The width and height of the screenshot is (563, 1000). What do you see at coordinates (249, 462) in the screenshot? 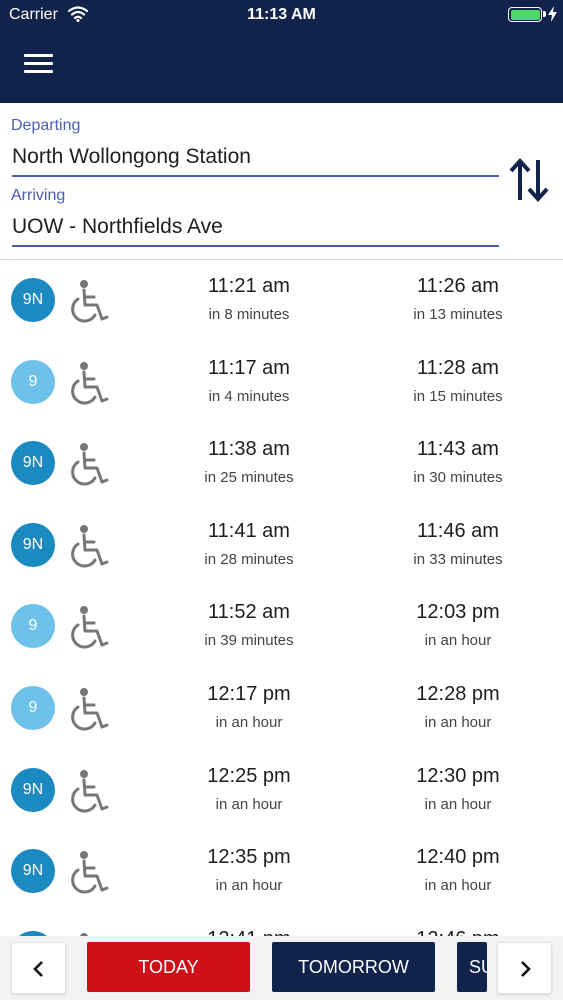
I see `departure-time-block: 11:38 am in 25 minutes` at bounding box center [249, 462].